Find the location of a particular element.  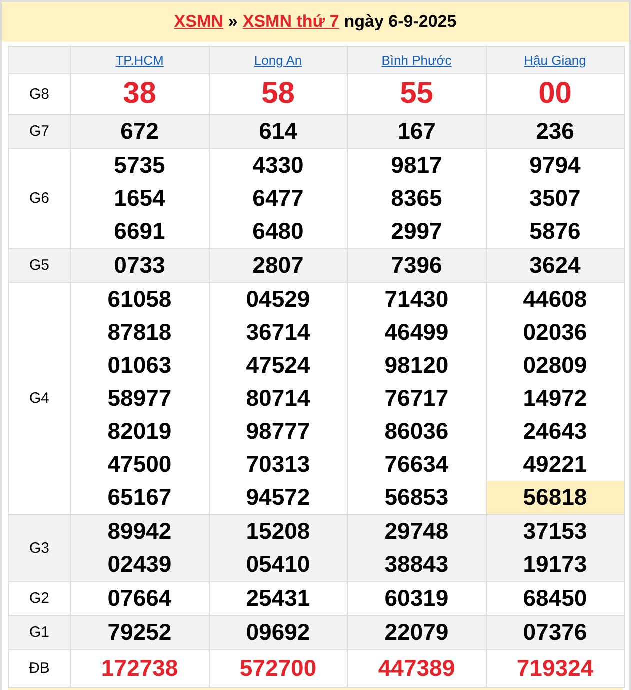

winning-number: 00 is located at coordinates (555, 94).